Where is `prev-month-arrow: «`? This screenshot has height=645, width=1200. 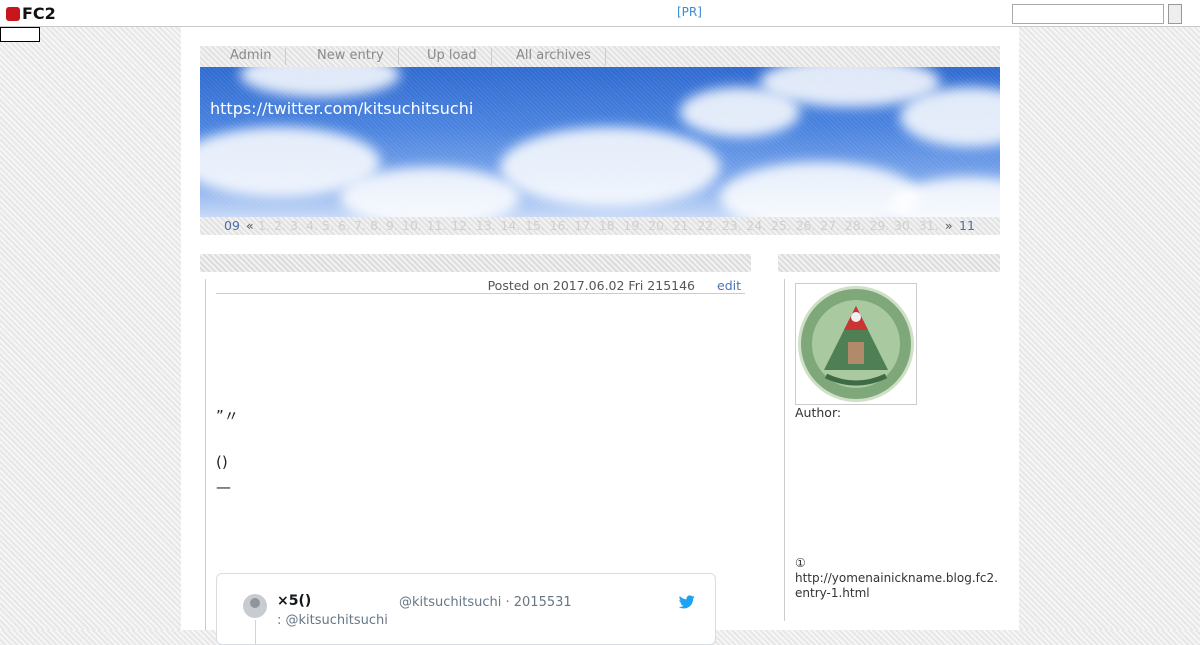 prev-month-arrow: « is located at coordinates (250, 225).